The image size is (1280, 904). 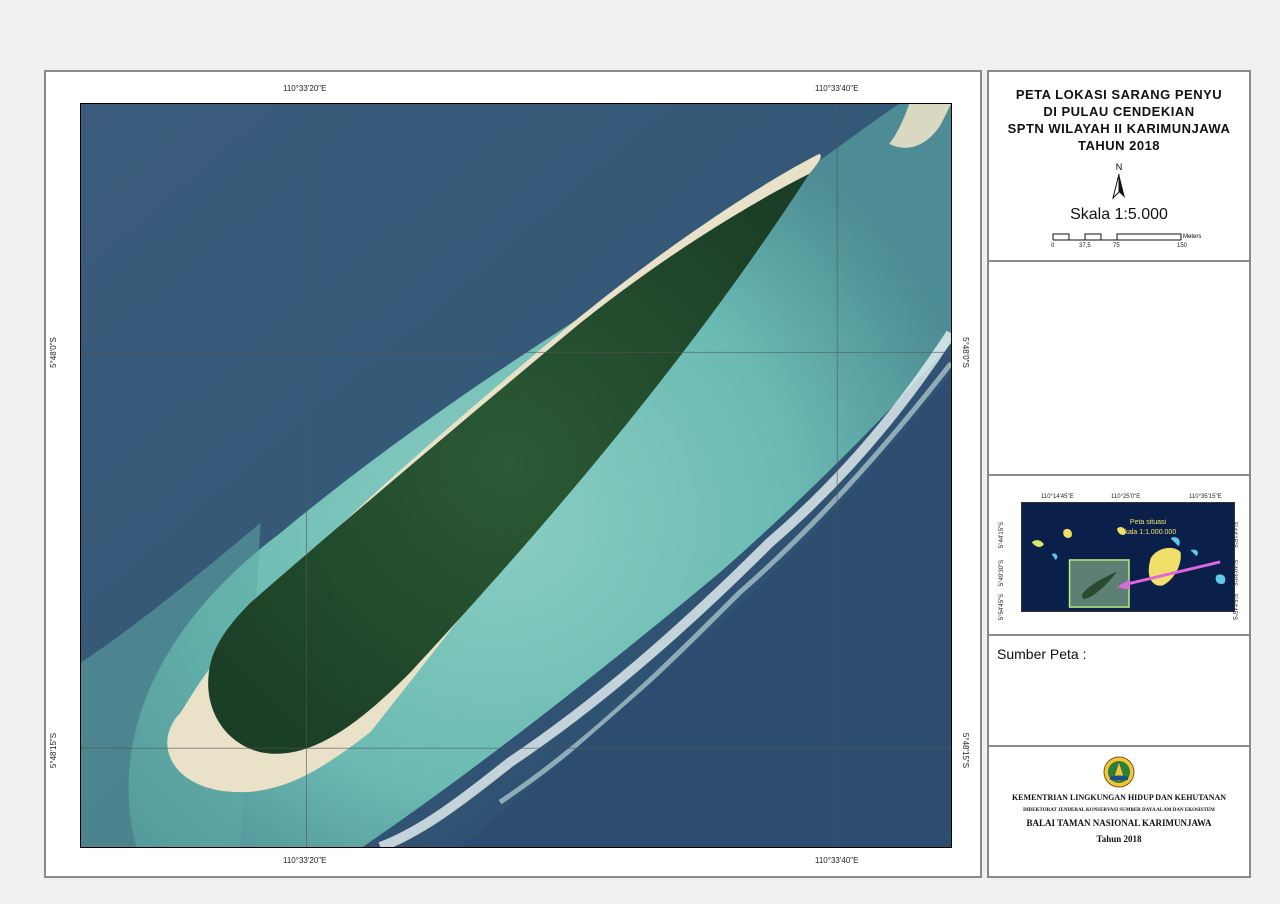 What do you see at coordinates (1119, 145) in the screenshot?
I see `title-line-4: TAHUN 2018` at bounding box center [1119, 145].